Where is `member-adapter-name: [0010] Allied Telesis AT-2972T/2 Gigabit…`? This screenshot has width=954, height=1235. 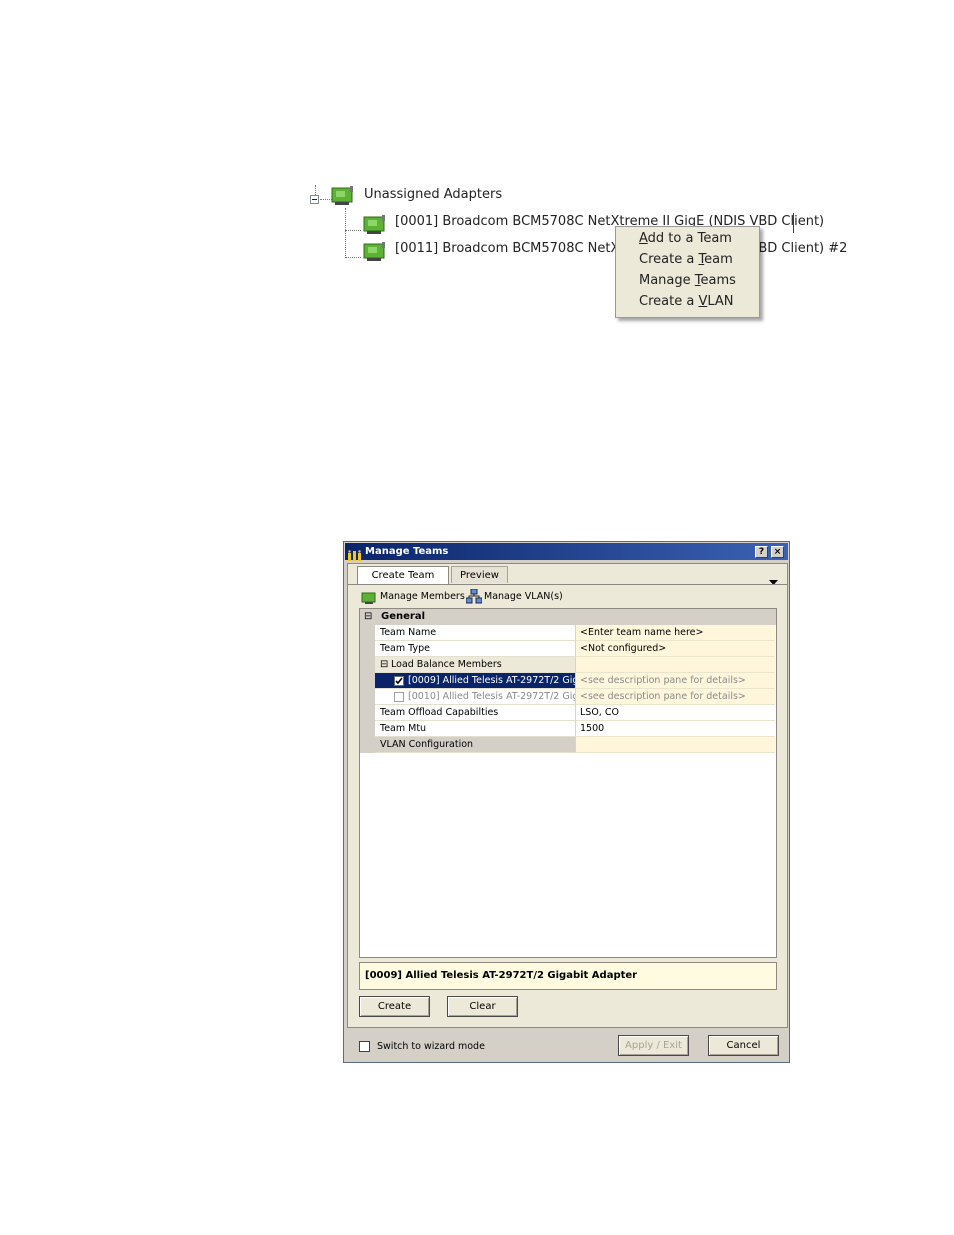
member-adapter-name: [0010] Allied Telesis AT-2972T/2 Gigabit… is located at coordinates (475, 697).